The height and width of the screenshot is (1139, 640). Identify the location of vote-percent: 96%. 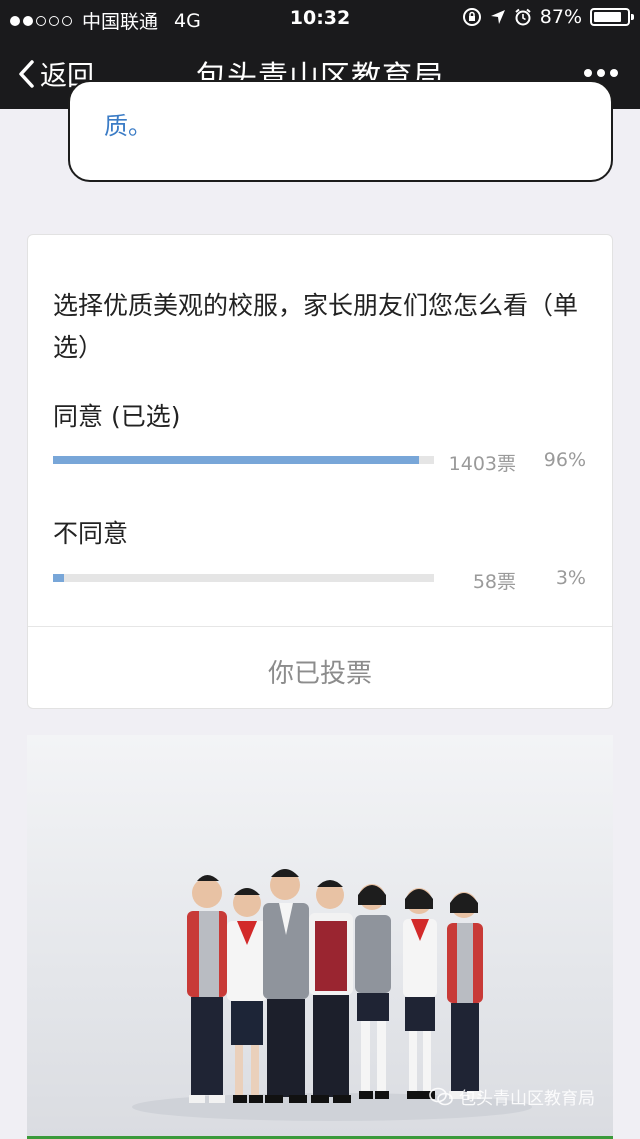
(564, 460).